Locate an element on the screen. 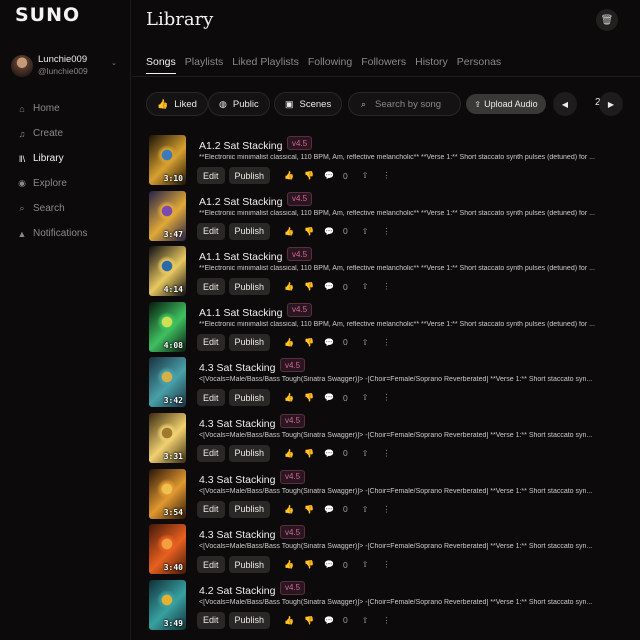 This screenshot has width=640, height=640. suno-logo: SUNO is located at coordinates (47, 15).